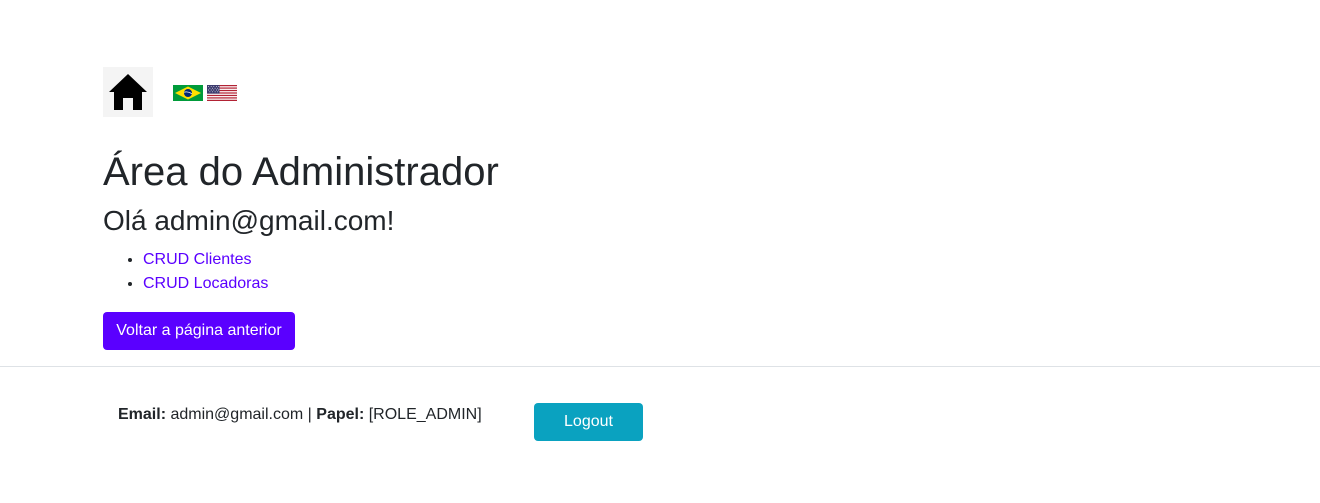  I want to click on role-label: Papel:, so click(340, 414).